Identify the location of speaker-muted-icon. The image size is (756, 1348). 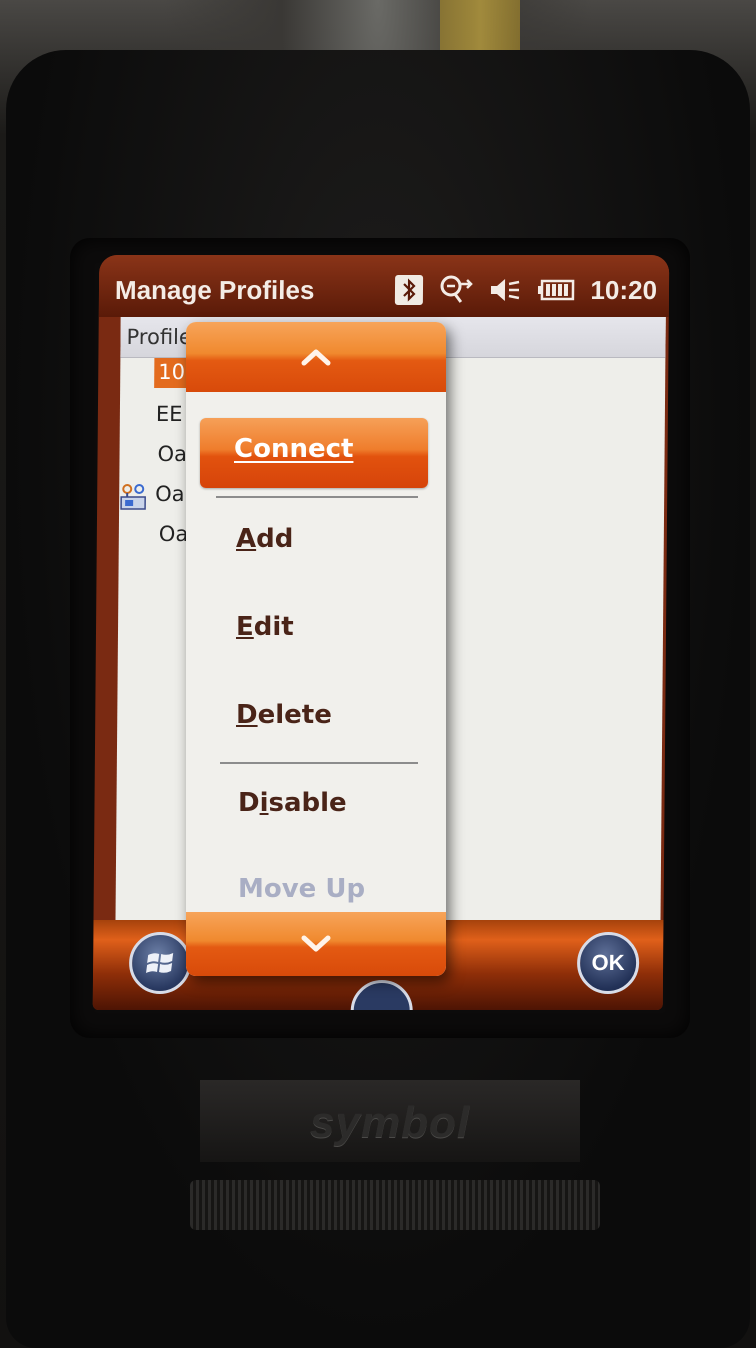
(504, 290).